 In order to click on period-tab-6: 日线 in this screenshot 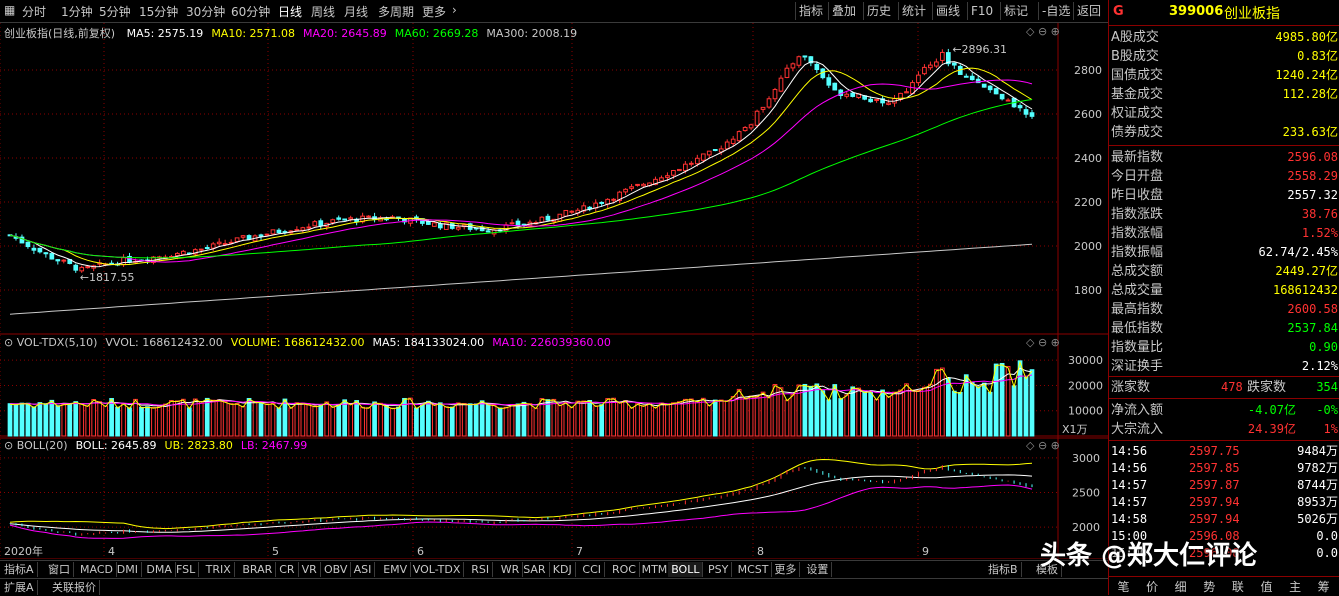, I will do `click(290, 11)`.